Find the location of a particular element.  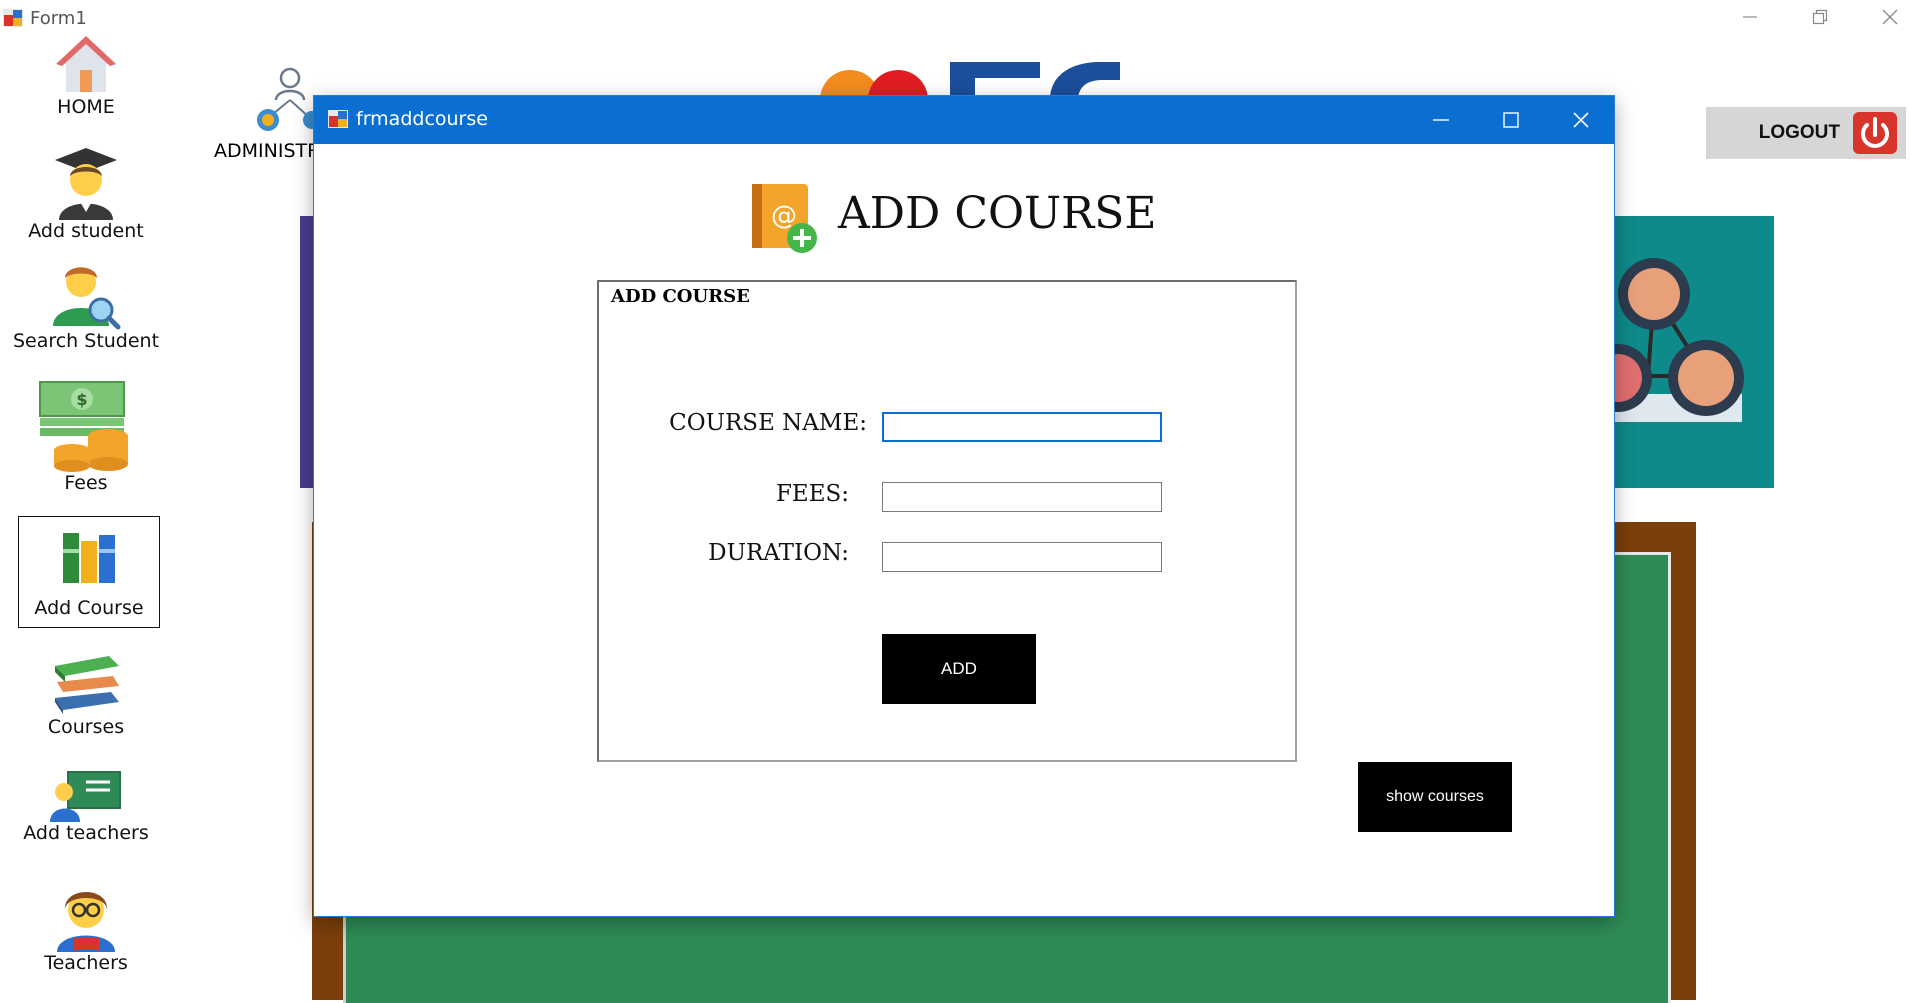

sidebar-item-add-teachers: Add teachers is located at coordinates (86, 807).